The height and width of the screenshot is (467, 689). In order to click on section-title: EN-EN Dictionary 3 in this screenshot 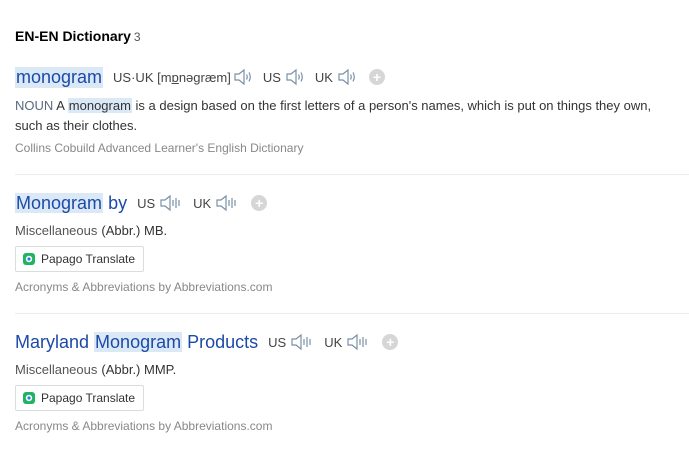, I will do `click(78, 36)`.